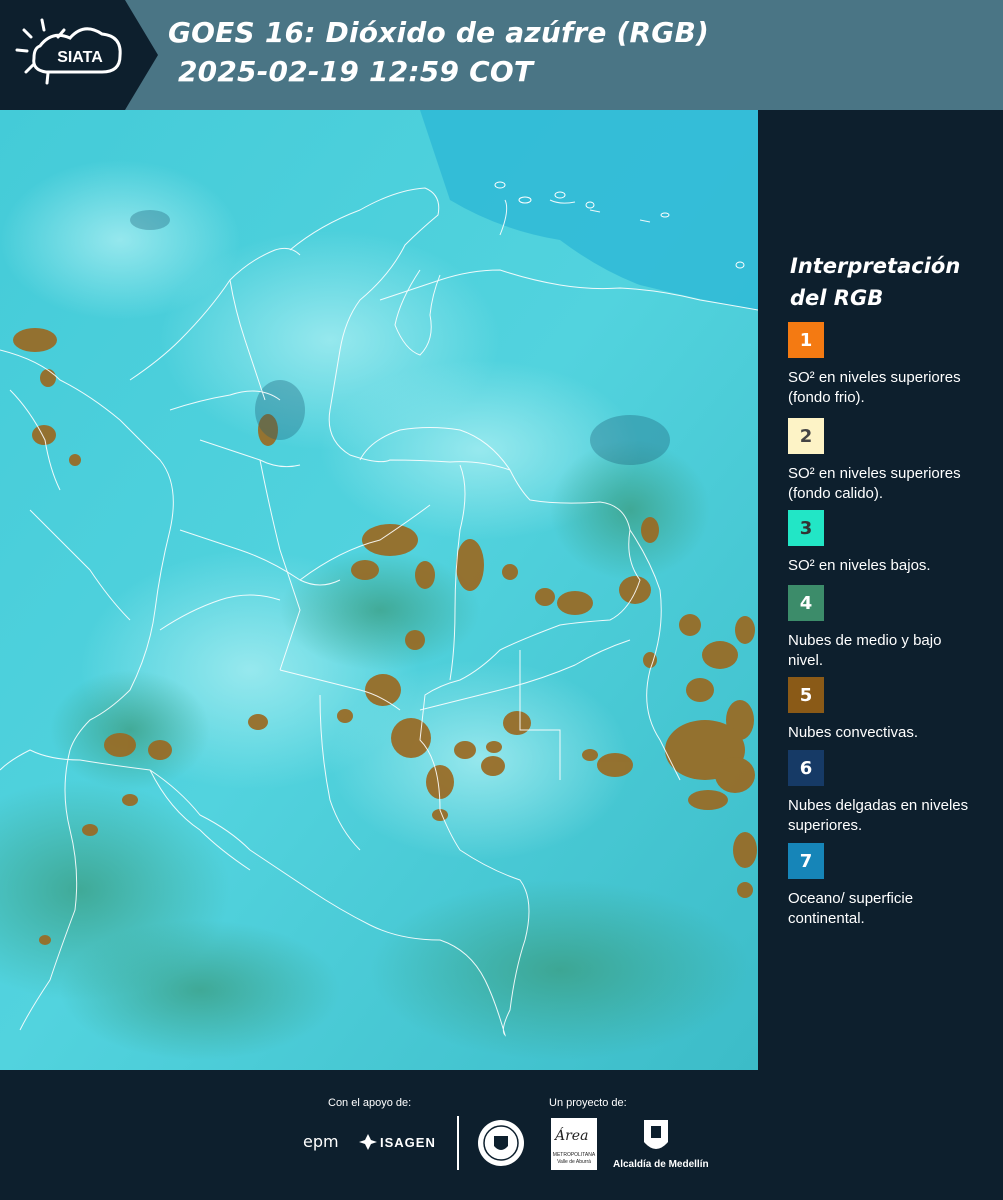 The height and width of the screenshot is (1200, 1003). Describe the element at coordinates (888, 543) in the screenshot. I see `legend-item-3: 3 SO² en niveles bajos.` at that location.